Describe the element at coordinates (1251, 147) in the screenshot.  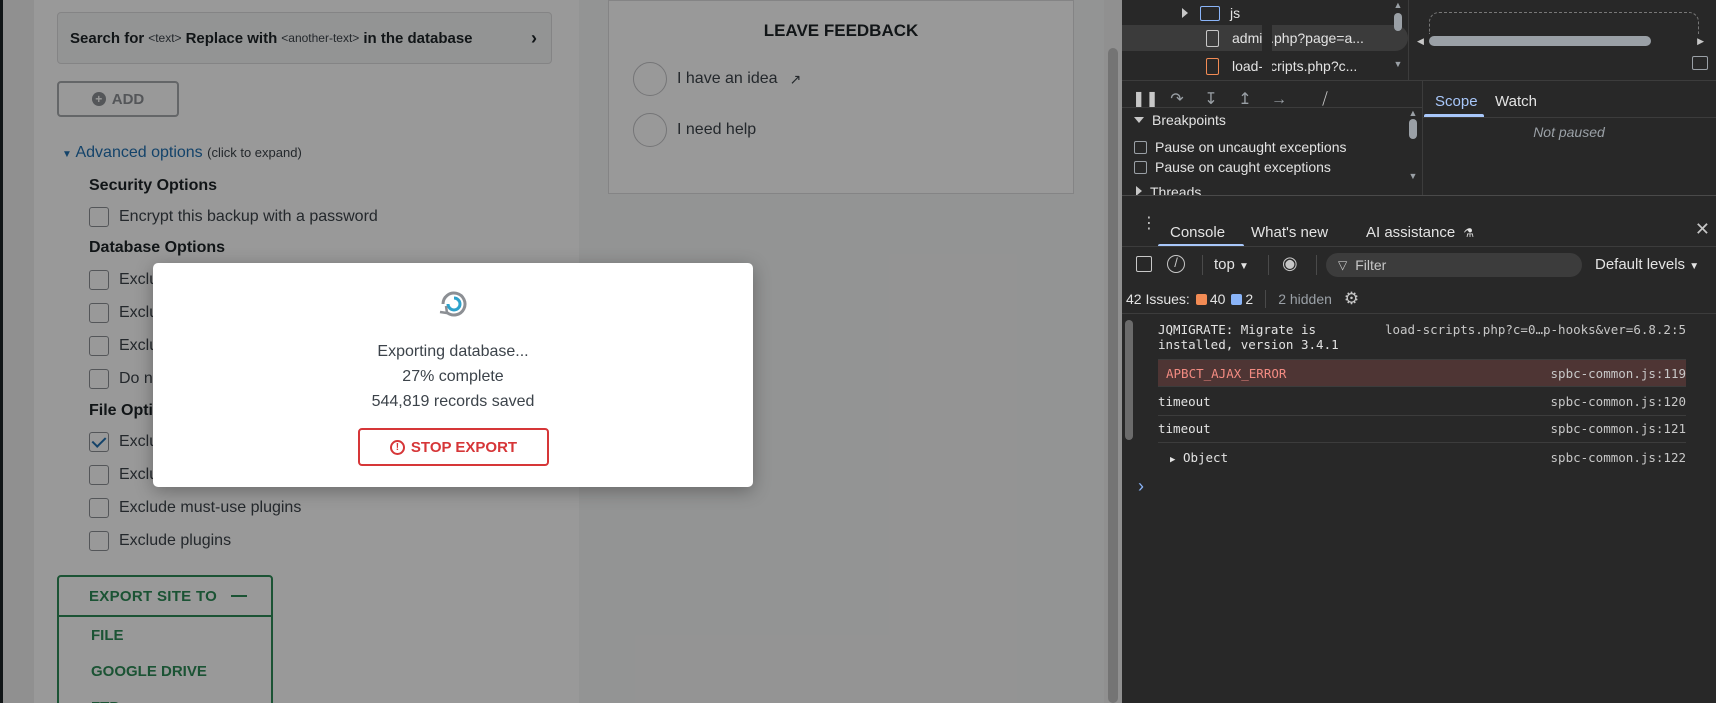
I see `pause-uncaught-label: Pause on uncaught exceptions` at that location.